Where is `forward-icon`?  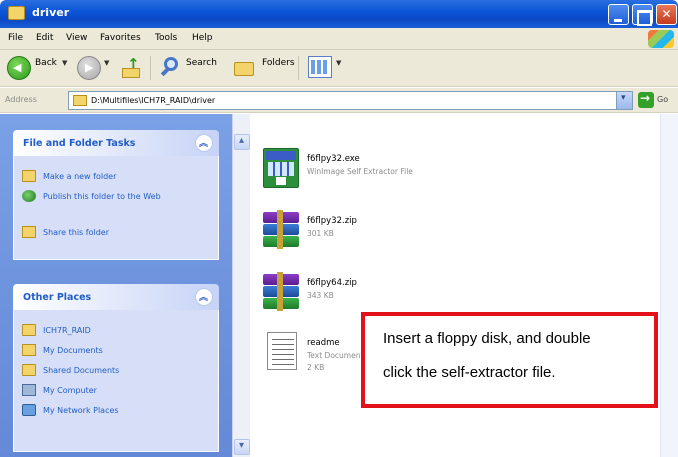
forward-icon is located at coordinates (89, 68).